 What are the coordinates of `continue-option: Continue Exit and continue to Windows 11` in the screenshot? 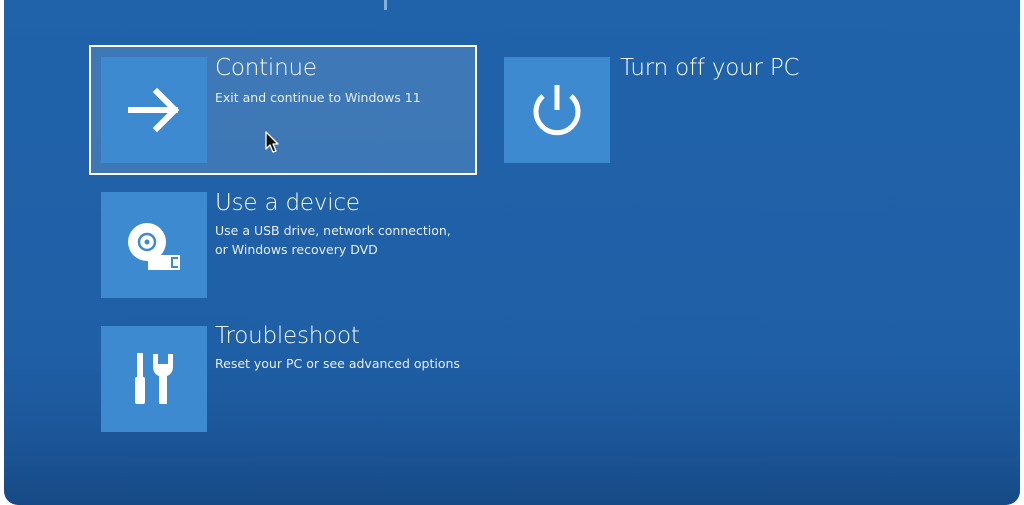 It's located at (283, 110).